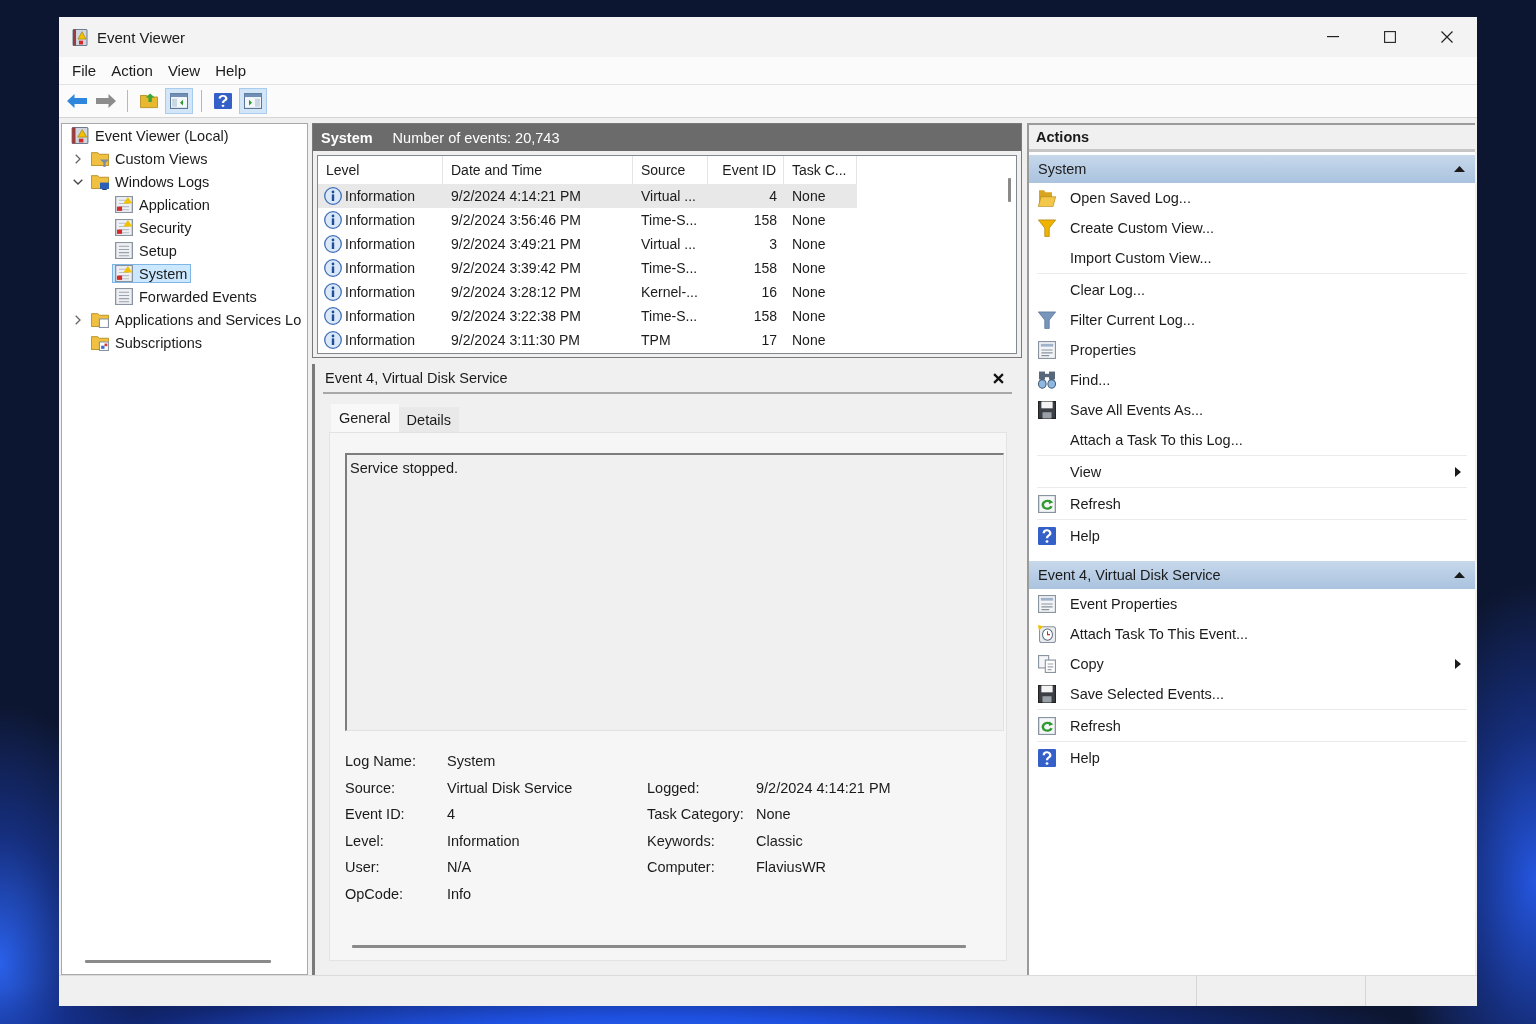 Image resolution: width=1536 pixels, height=1024 pixels. Describe the element at coordinates (428, 419) in the screenshot. I see `tab: Details` at that location.